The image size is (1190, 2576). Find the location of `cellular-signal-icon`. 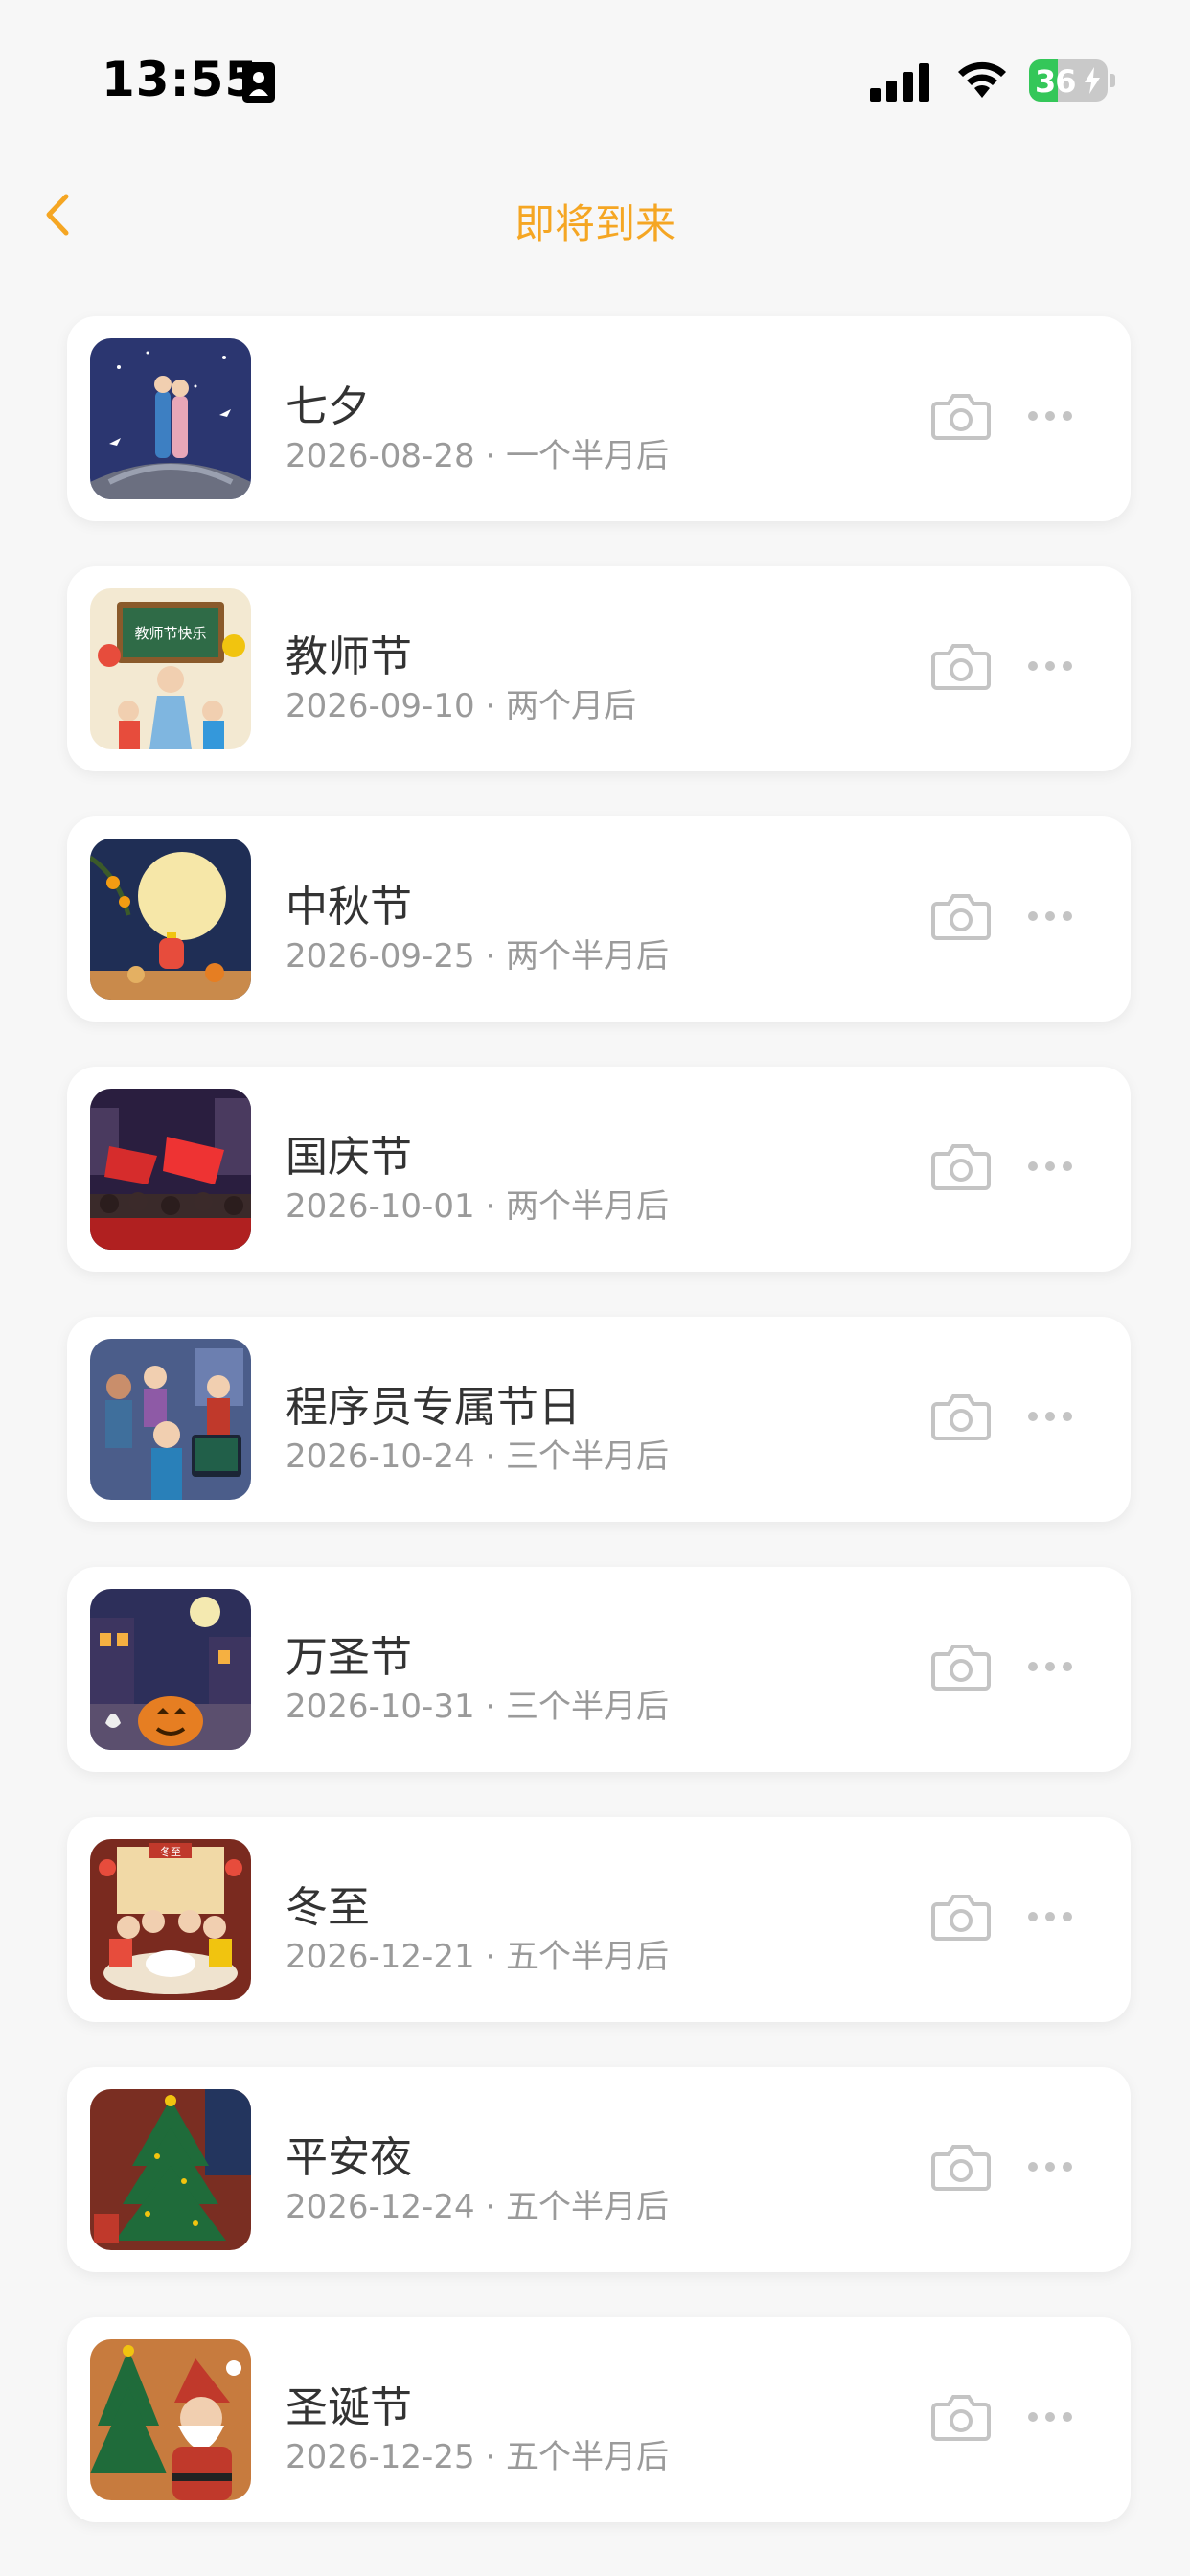

cellular-signal-icon is located at coordinates (900, 82).